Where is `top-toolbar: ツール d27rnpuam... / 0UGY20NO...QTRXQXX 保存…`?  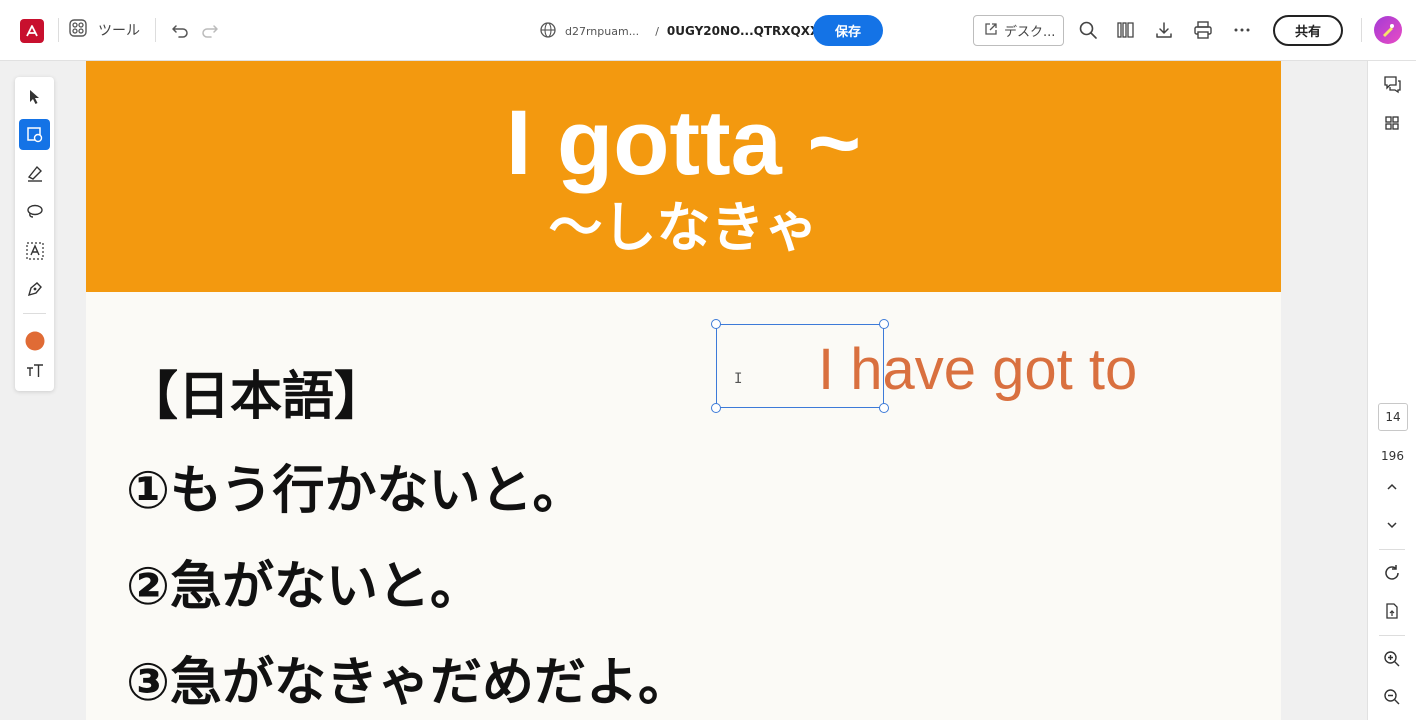
top-toolbar: ツール d27rnpuam... / 0UGY20NO...QTRXQXX 保存… is located at coordinates (708, 30).